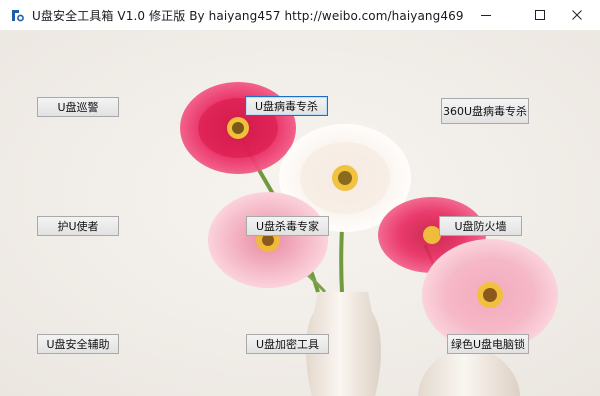 This screenshot has width=600, height=396. What do you see at coordinates (78, 107) in the screenshot?
I see `u-patrol-button: U盘巡警` at bounding box center [78, 107].